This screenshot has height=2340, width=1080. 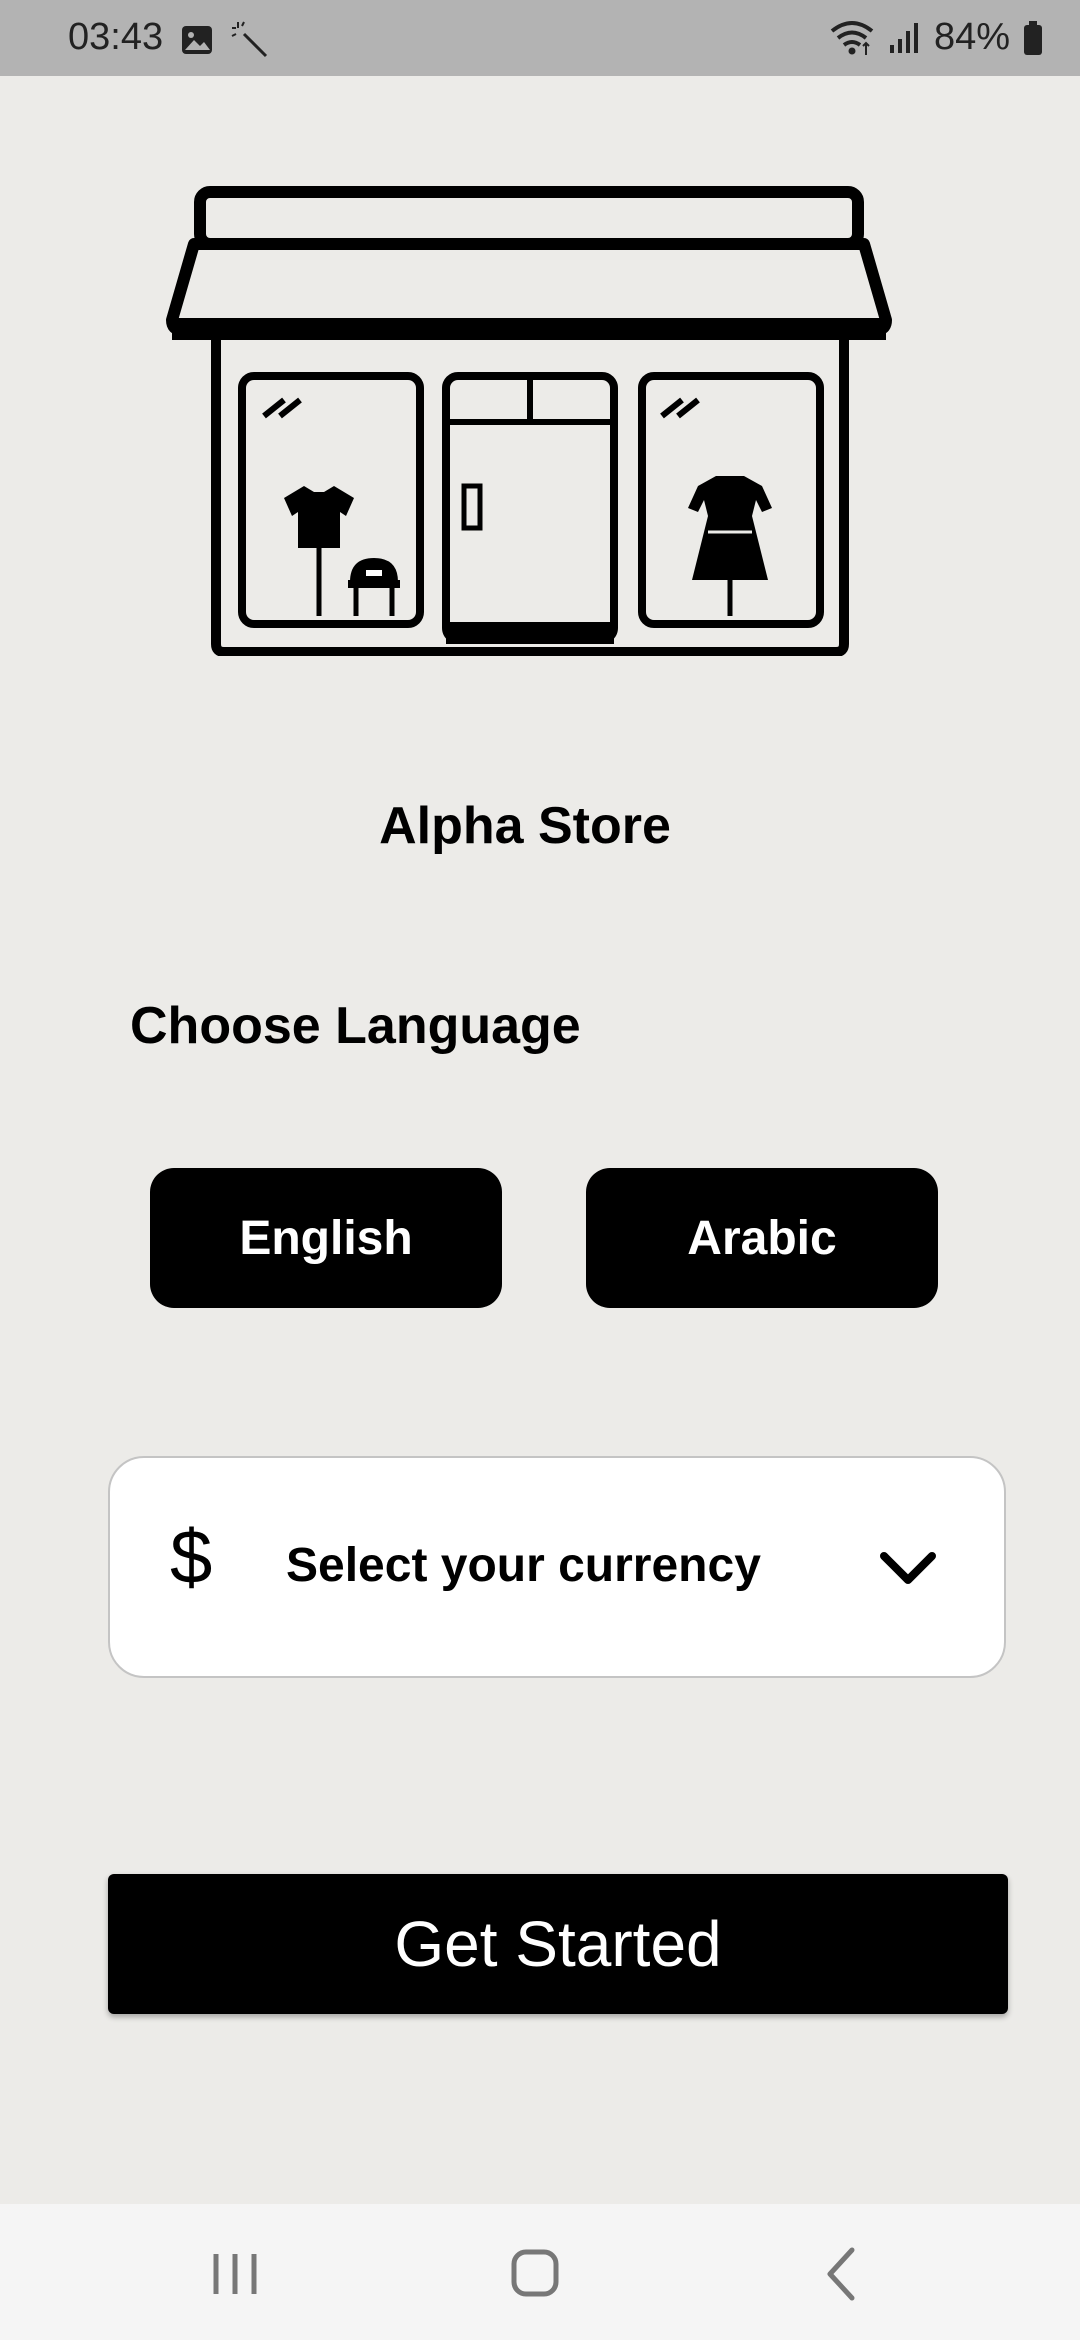 What do you see at coordinates (525, 826) in the screenshot?
I see `store-name: Alpha Store` at bounding box center [525, 826].